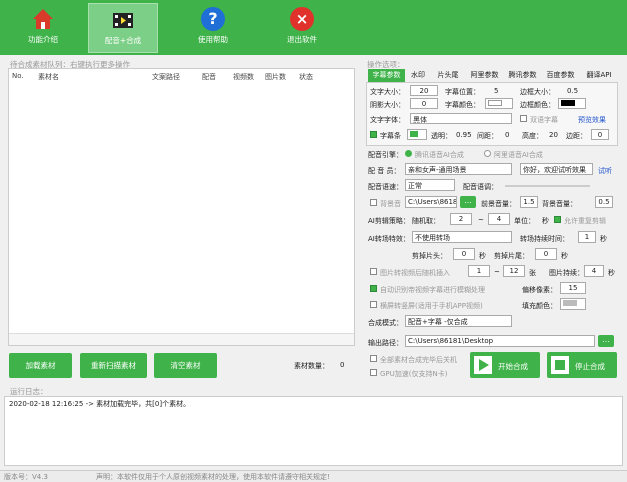  I want to click on tab-baidu: 百度参数, so click(560, 75).